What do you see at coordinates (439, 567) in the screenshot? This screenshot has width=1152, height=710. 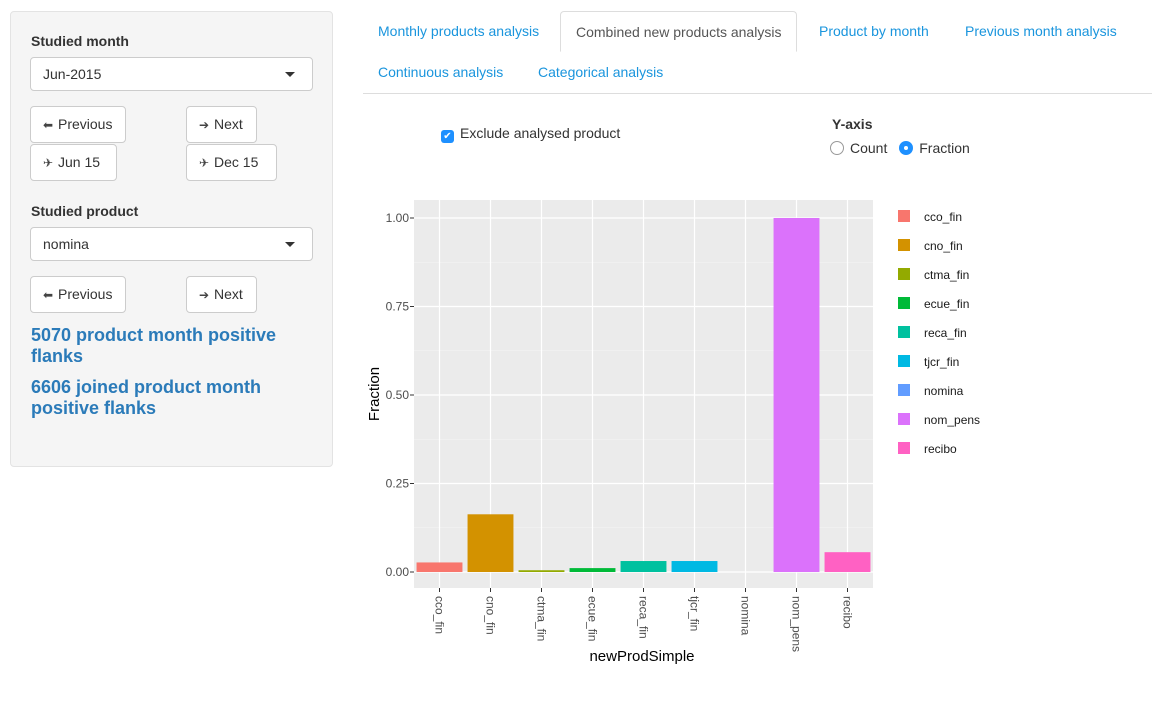 I see `bar-cco_fin` at bounding box center [439, 567].